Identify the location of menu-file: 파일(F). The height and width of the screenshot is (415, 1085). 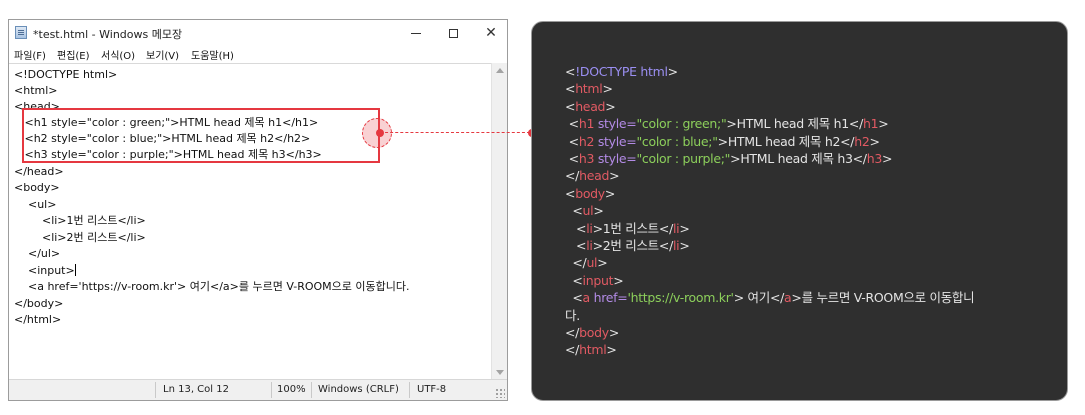
(30, 54).